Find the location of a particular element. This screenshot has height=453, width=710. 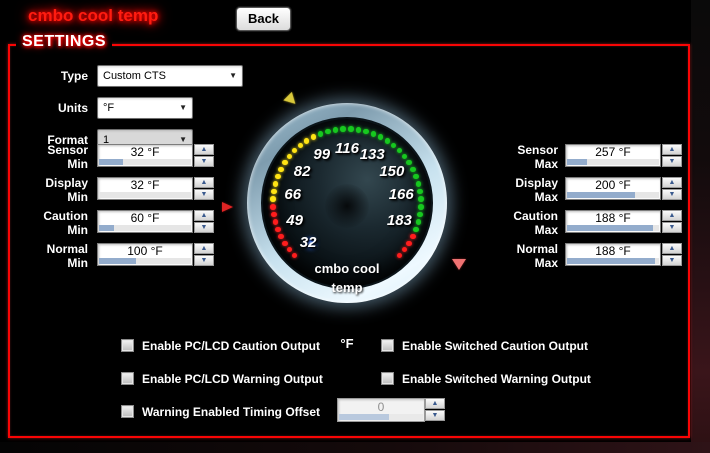

caution-min-value: 60 °F is located at coordinates (145, 218).